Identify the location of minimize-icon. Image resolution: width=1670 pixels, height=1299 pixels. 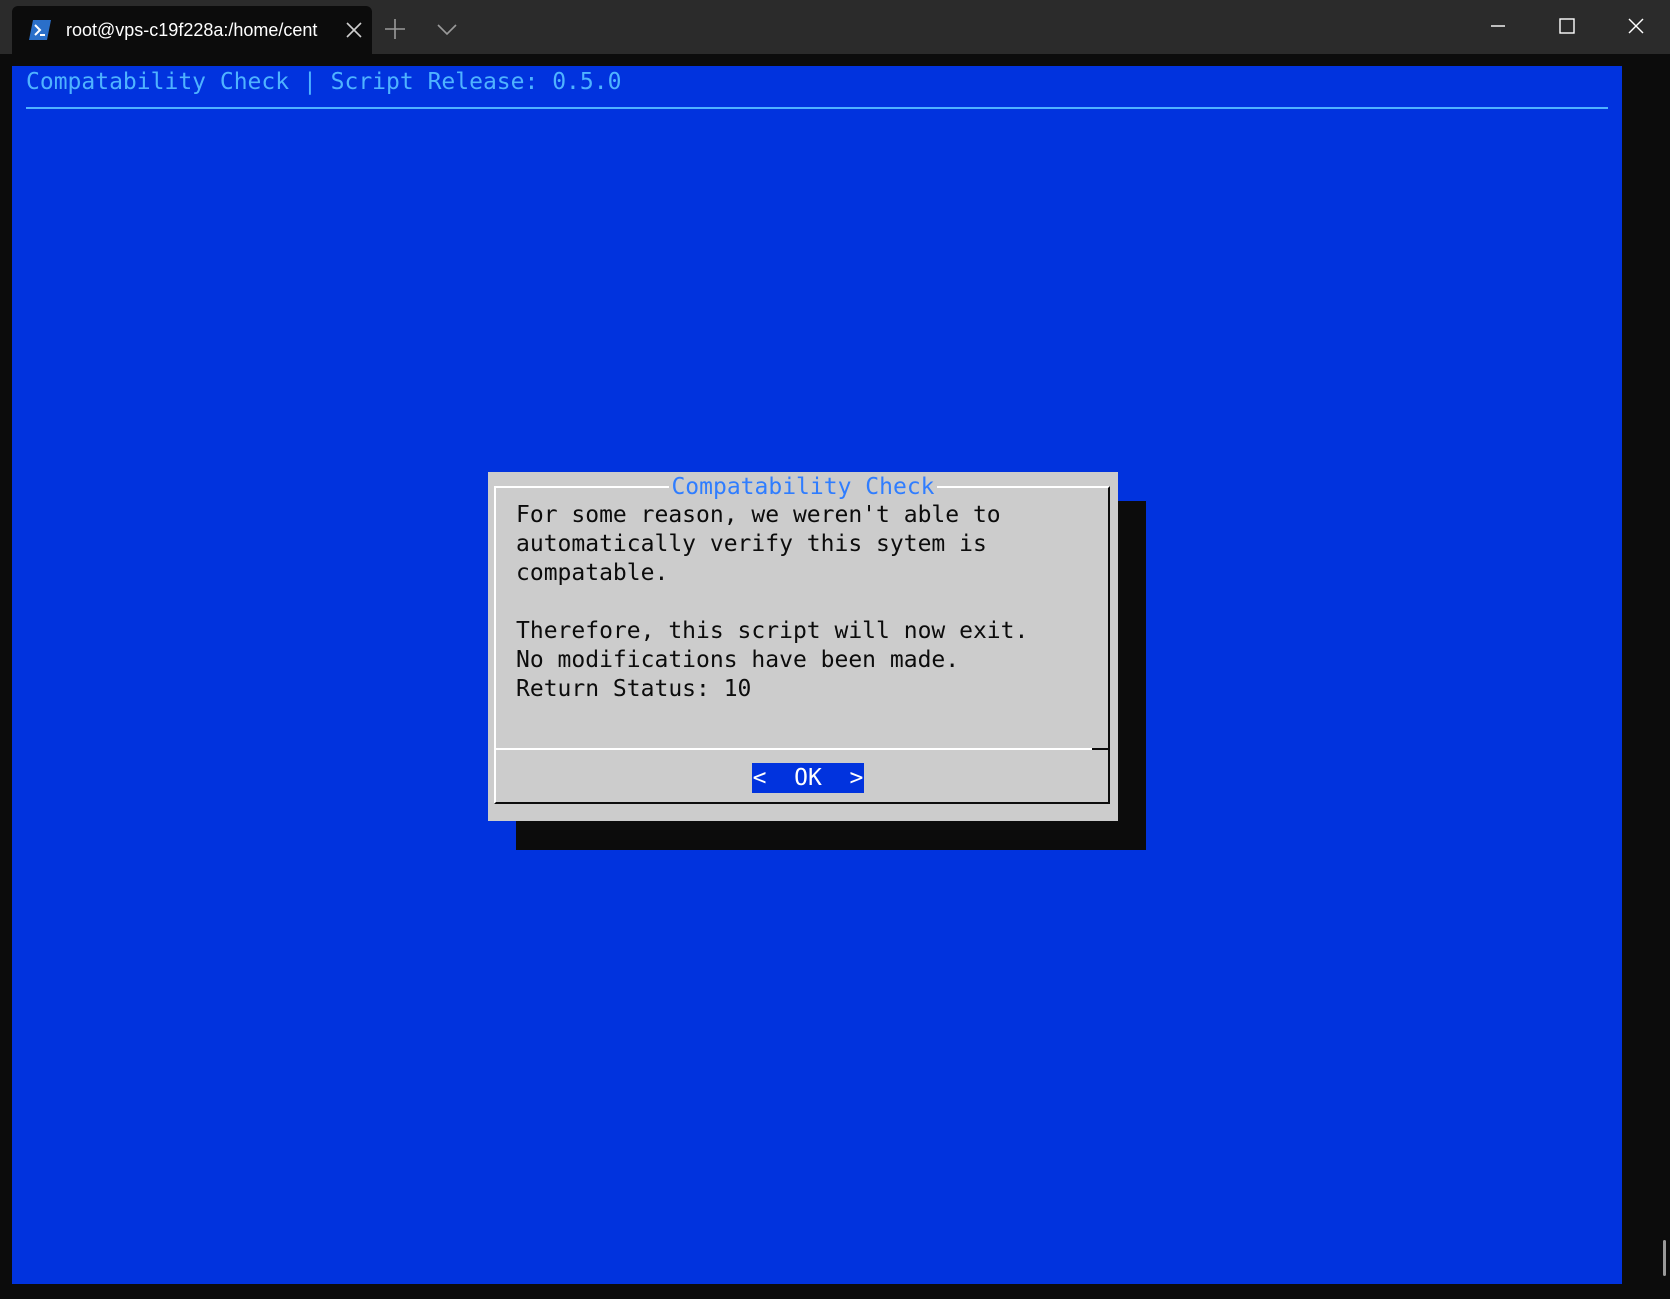
(1498, 26).